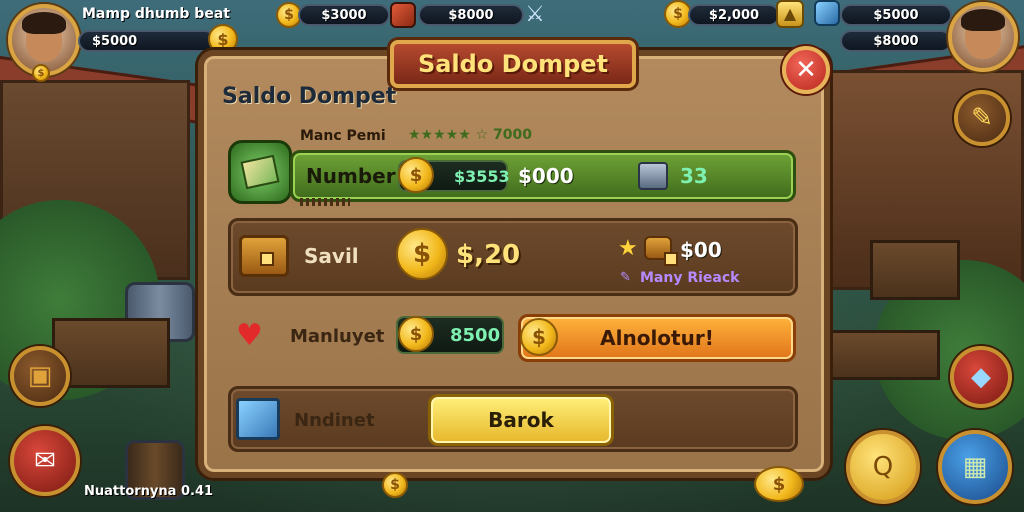 This screenshot has width=1024, height=512. What do you see at coordinates (258, 419) in the screenshot?
I see `gift-box-icon` at bounding box center [258, 419].